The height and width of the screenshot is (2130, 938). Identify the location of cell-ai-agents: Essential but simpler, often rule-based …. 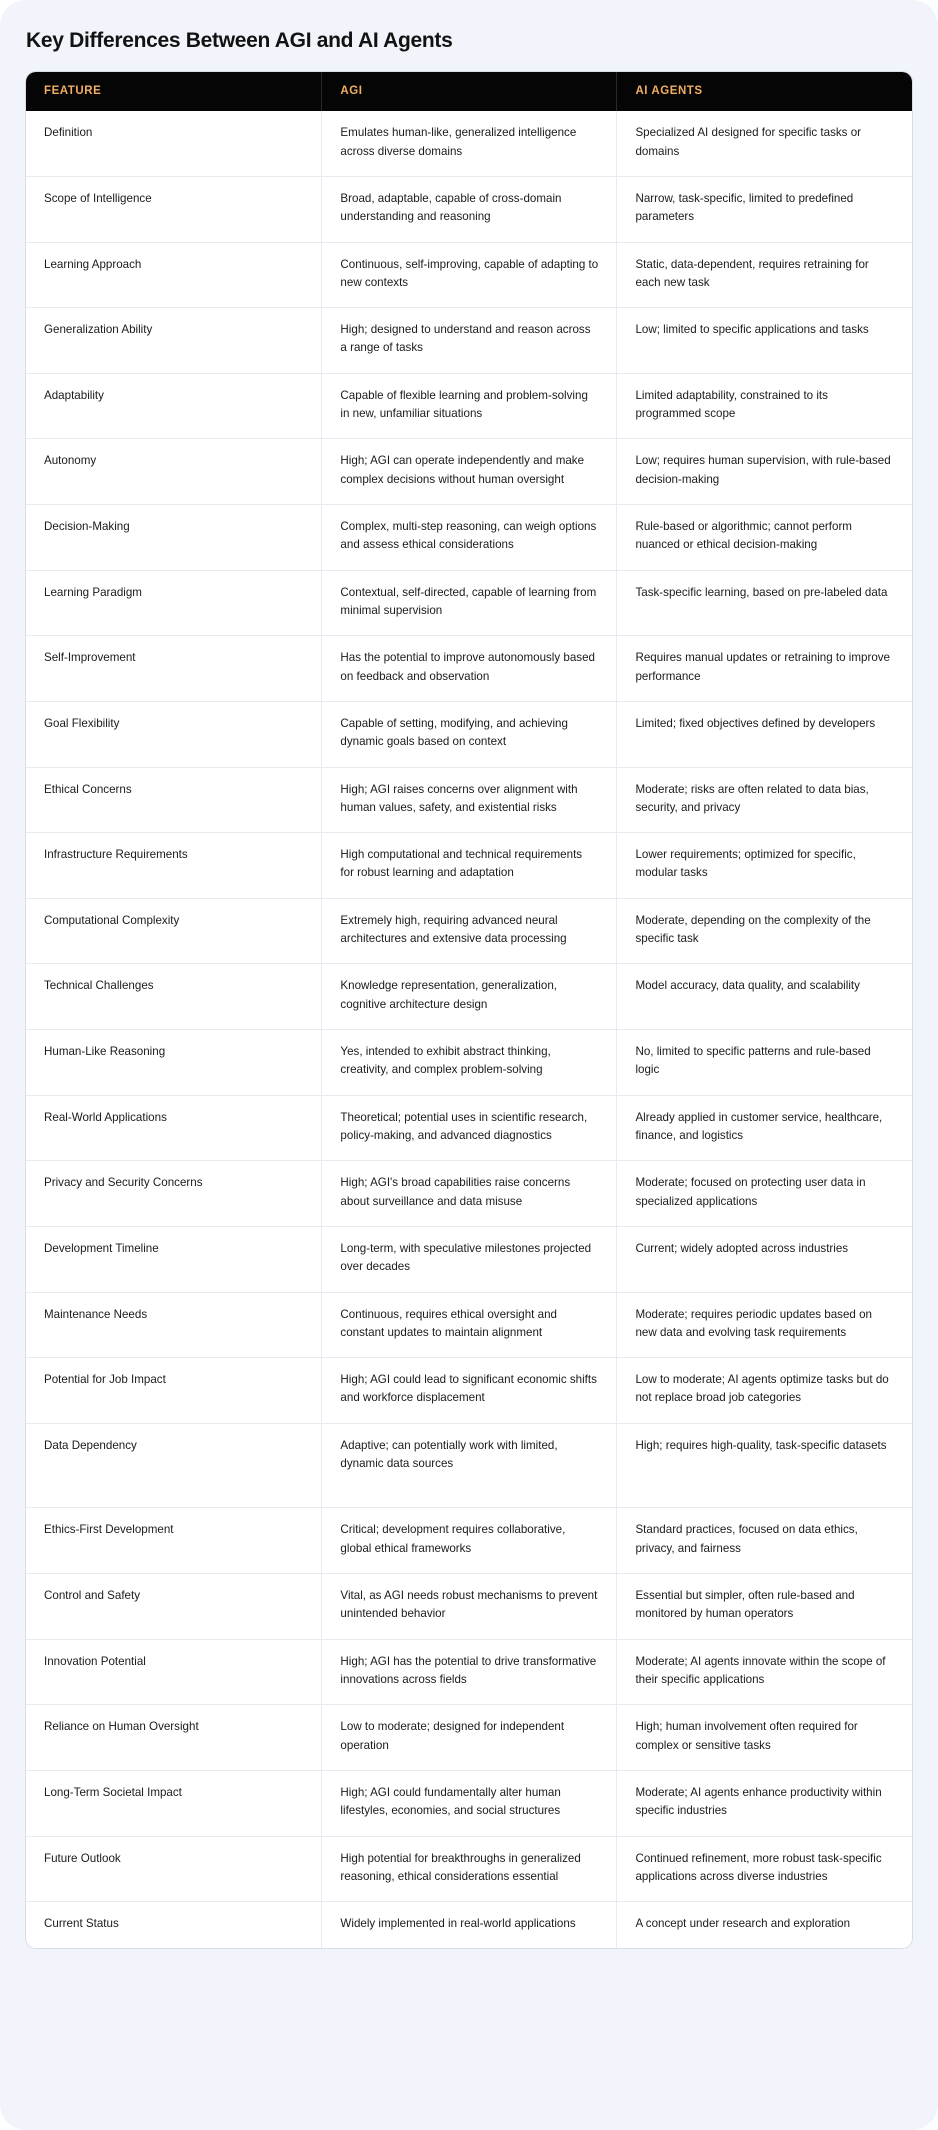
(764, 1606).